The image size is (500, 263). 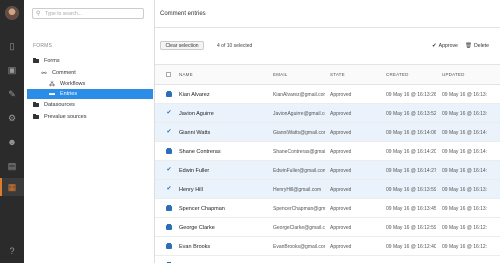 I want to click on cell-updated: 09 May 16 @ 16:14:20, so click(x=464, y=152).